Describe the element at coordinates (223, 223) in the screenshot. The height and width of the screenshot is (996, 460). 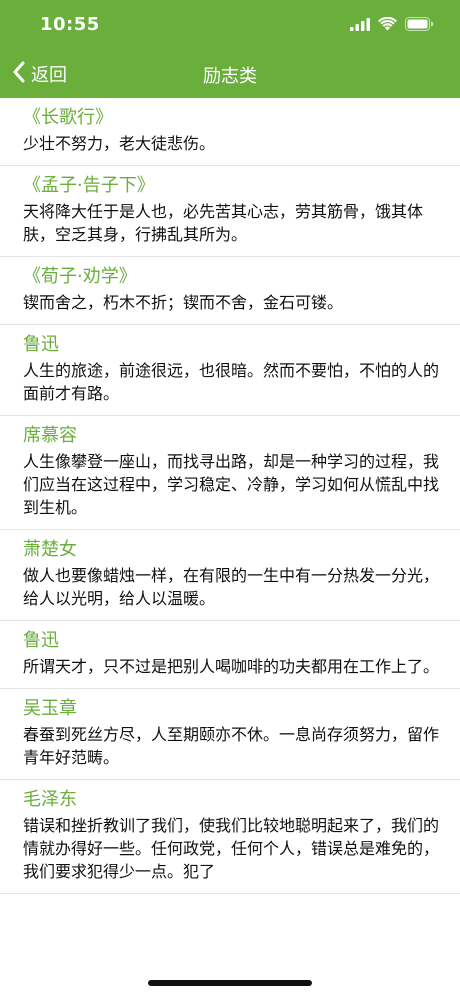
I see `quote-text: 天将降大任于是人也，必先苦其心志，劳其筋骨，饿其体肤，空乏其身，行拂乱其所为。` at that location.